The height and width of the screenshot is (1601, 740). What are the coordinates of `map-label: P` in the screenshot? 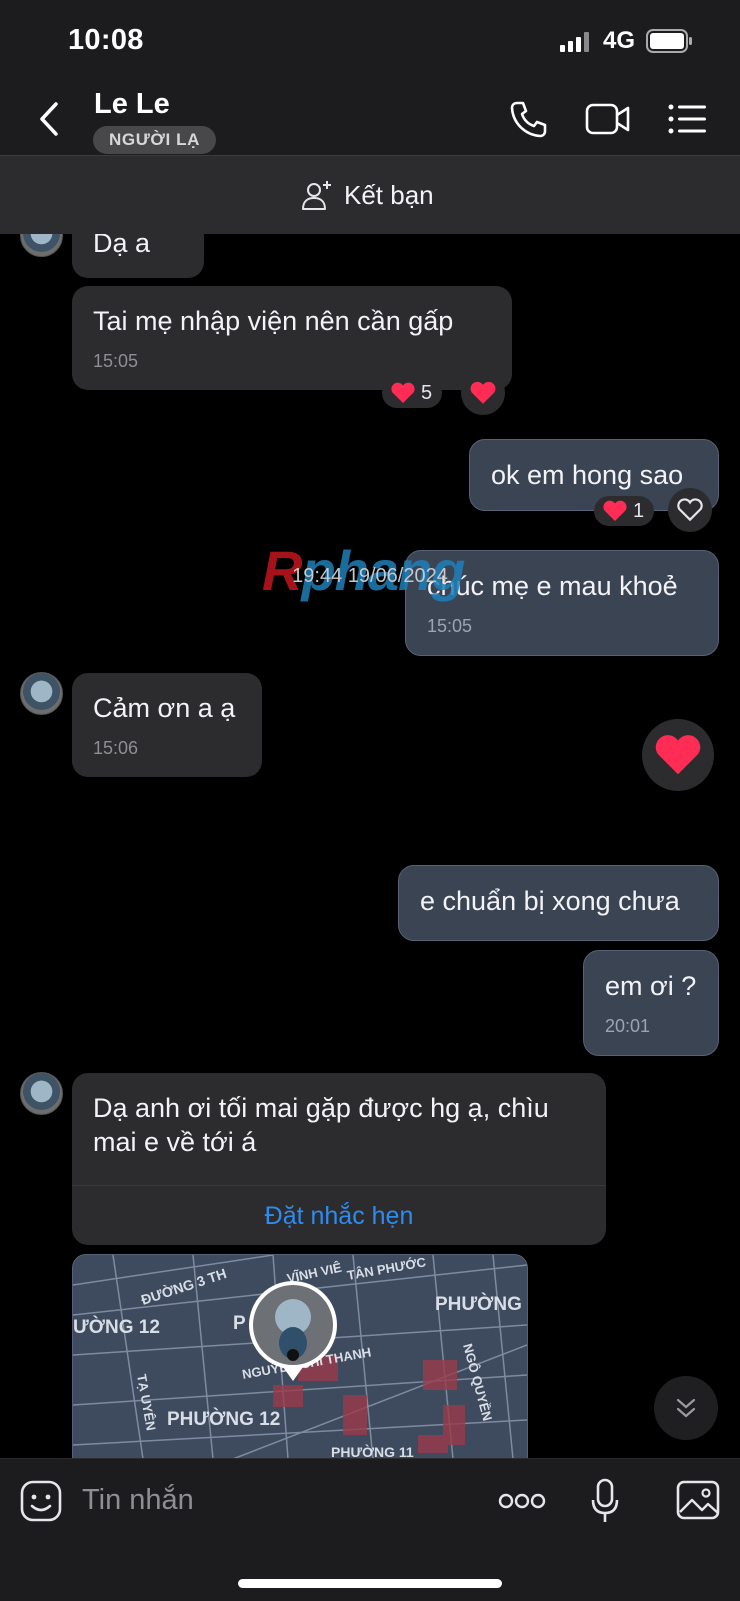 It's located at (239, 1323).